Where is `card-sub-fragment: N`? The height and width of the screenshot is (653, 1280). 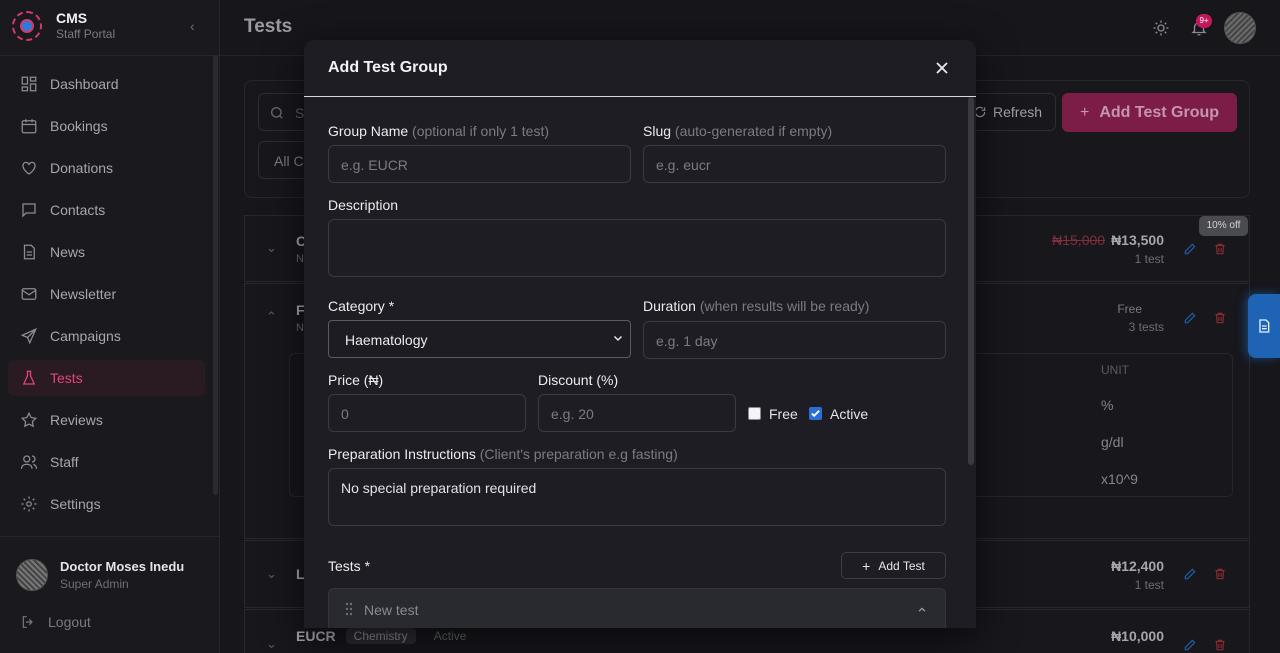 card-sub-fragment: N is located at coordinates (300, 259).